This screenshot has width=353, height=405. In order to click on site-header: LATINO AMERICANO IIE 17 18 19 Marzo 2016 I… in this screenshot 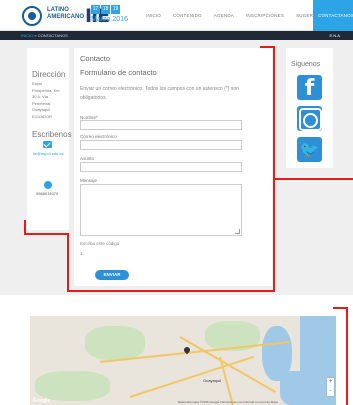, I will do `click(176, 15)`.